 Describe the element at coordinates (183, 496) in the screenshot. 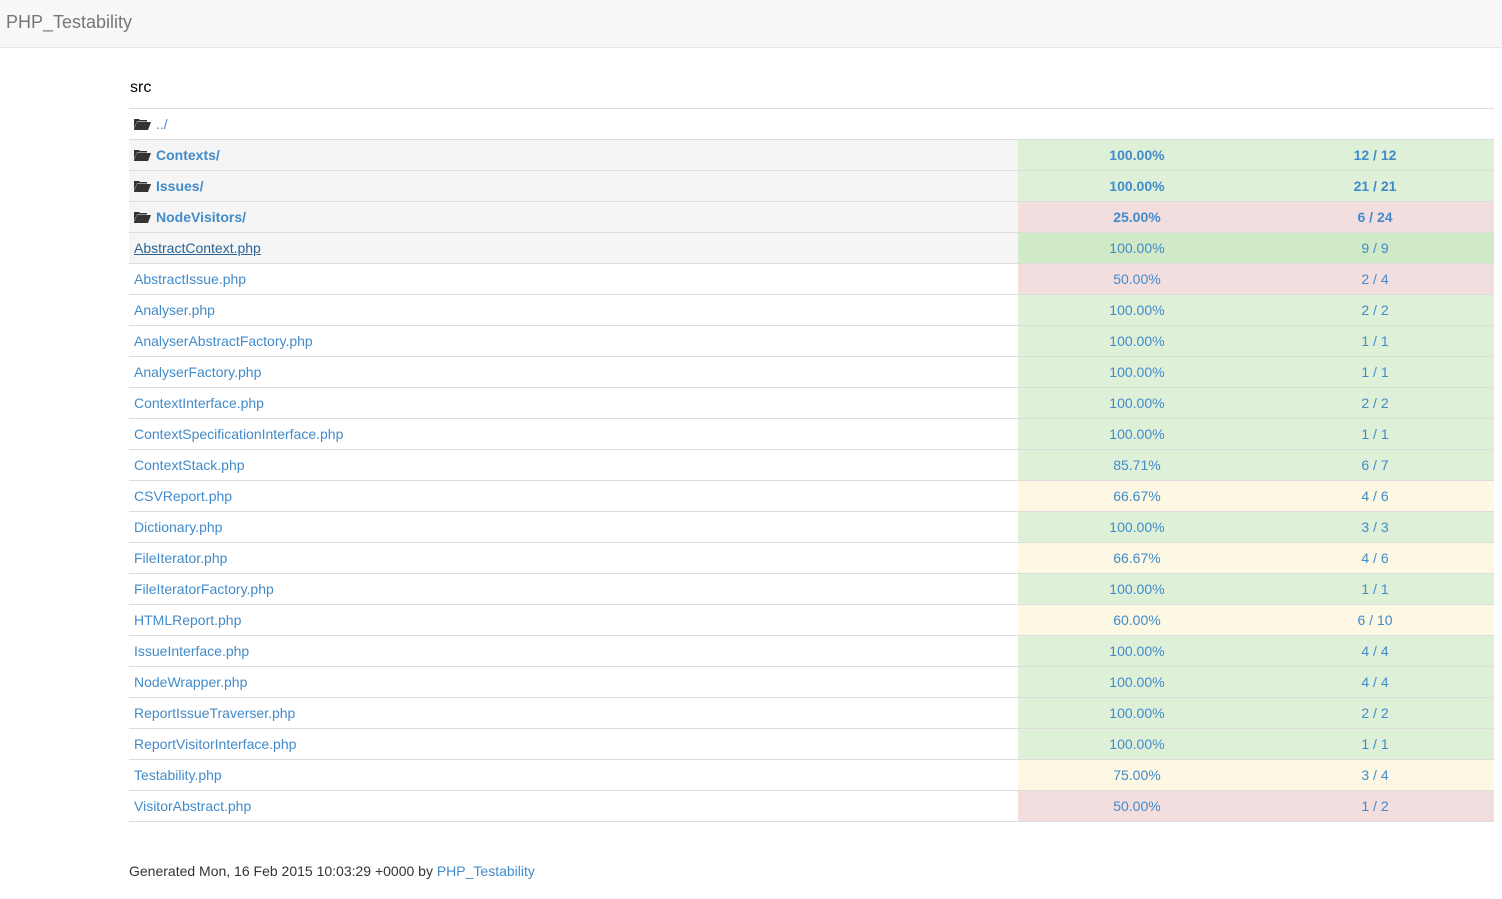

I see `file-link: CSVReport.php` at that location.